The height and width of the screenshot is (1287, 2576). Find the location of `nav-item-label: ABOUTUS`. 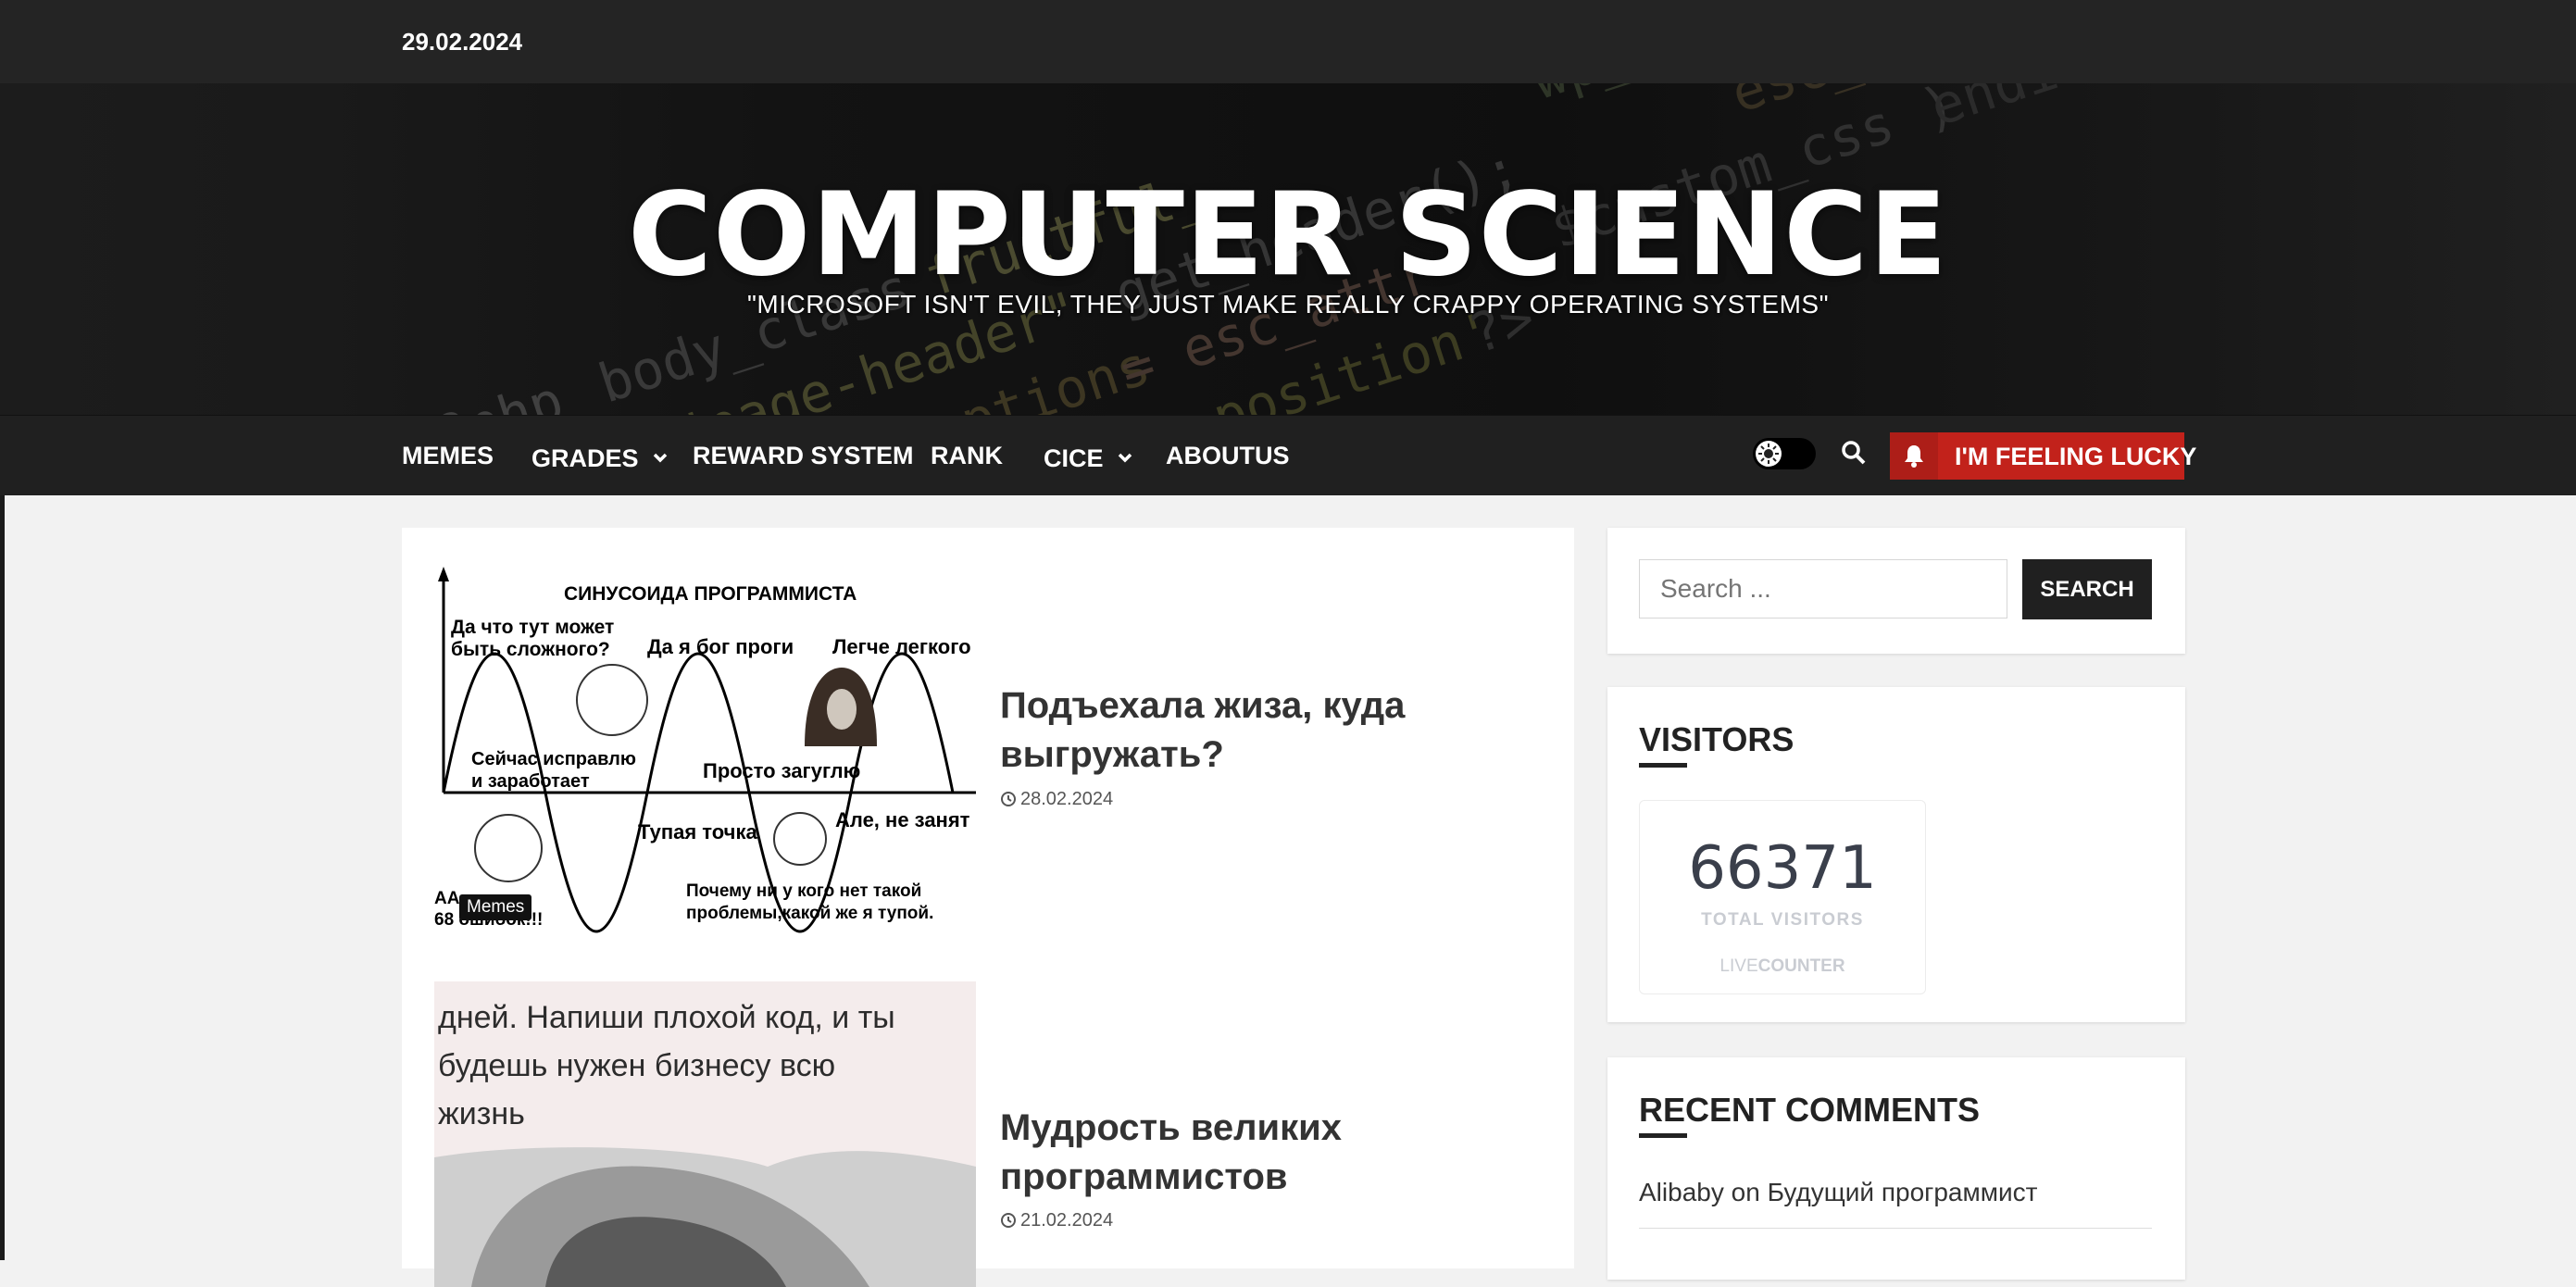

nav-item-label: ABOUTUS is located at coordinates (1228, 455).